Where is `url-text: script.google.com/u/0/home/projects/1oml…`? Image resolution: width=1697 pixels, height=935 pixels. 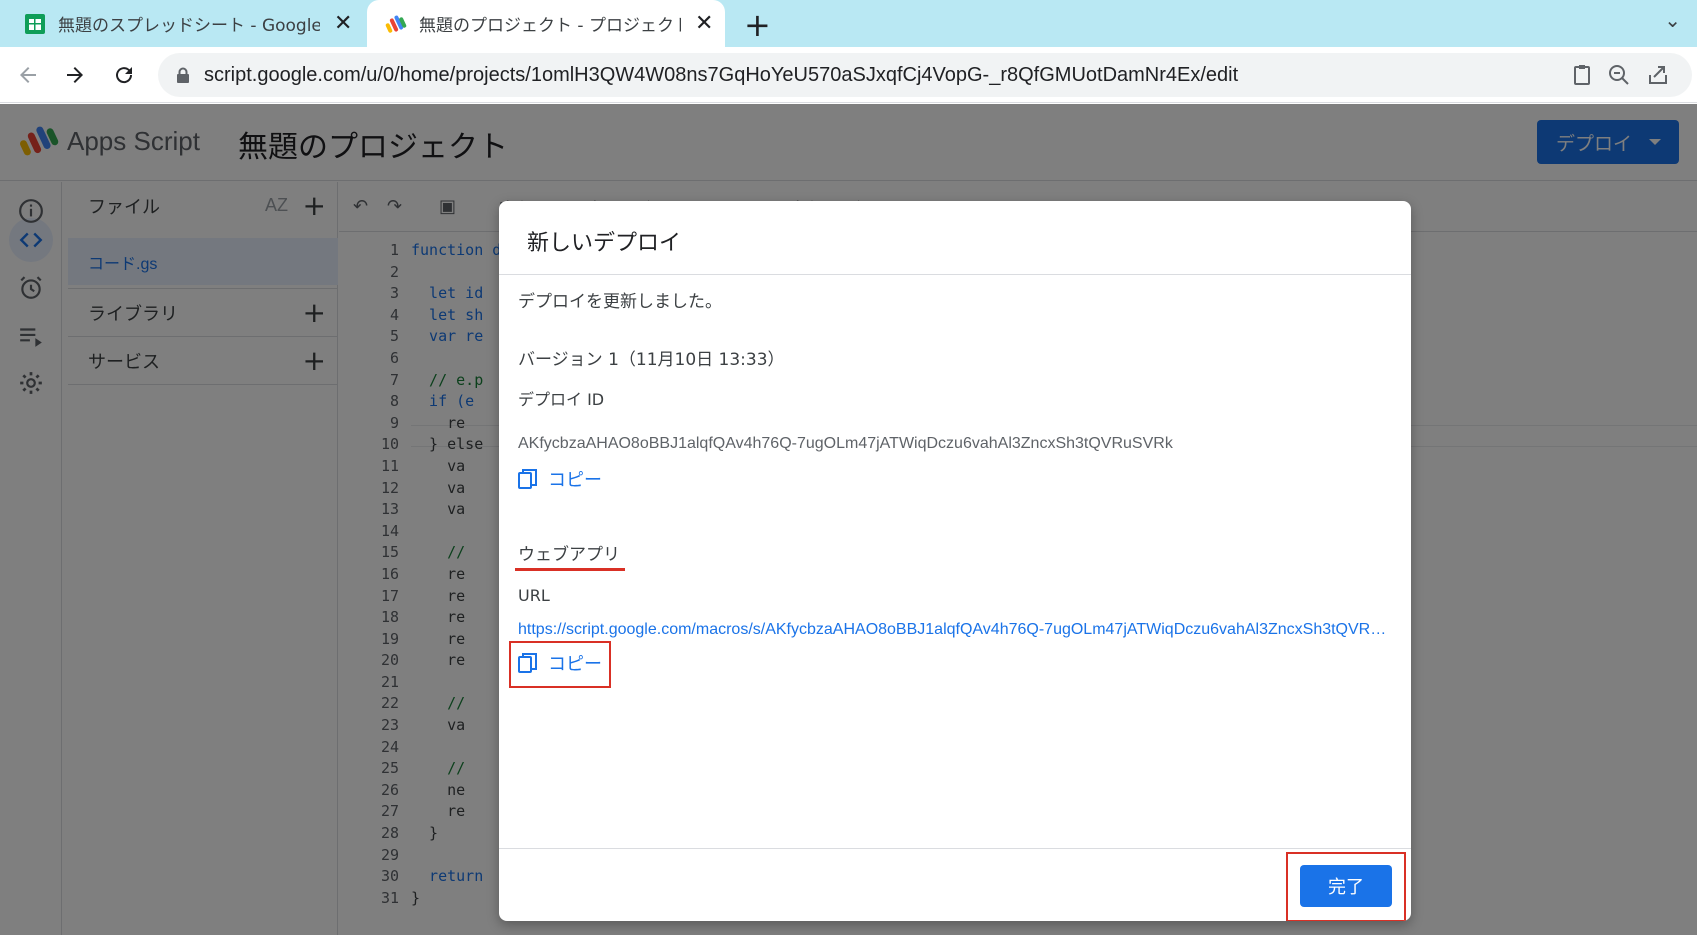 url-text: script.google.com/u/0/home/projects/1oml… is located at coordinates (721, 74).